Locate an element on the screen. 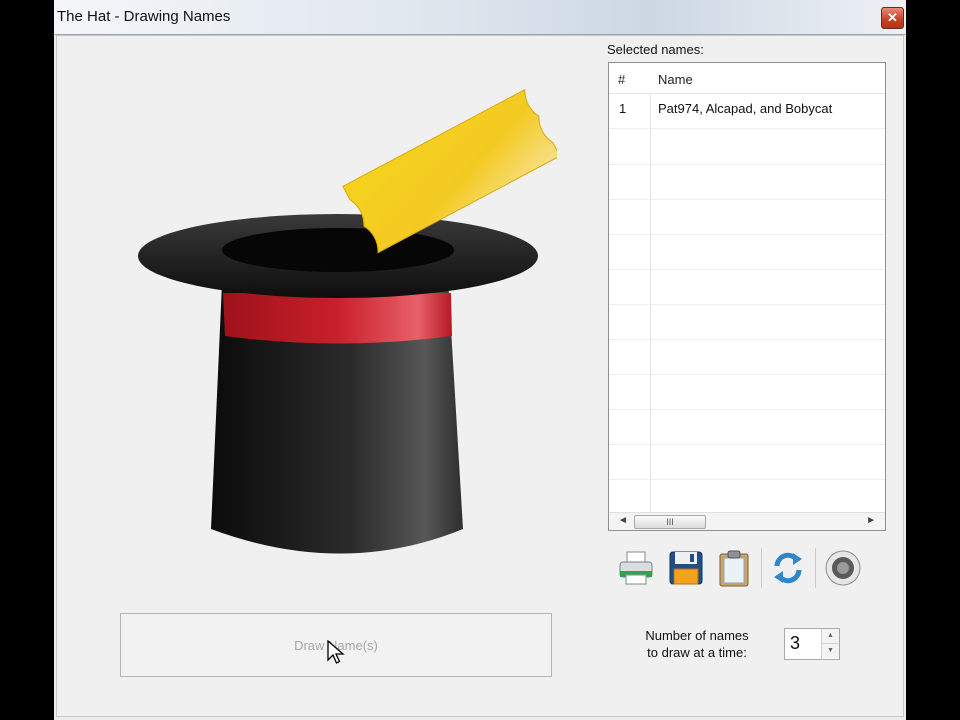 This screenshot has width=960, height=720. stepper-buttons: ▲ ▼ is located at coordinates (830, 644).